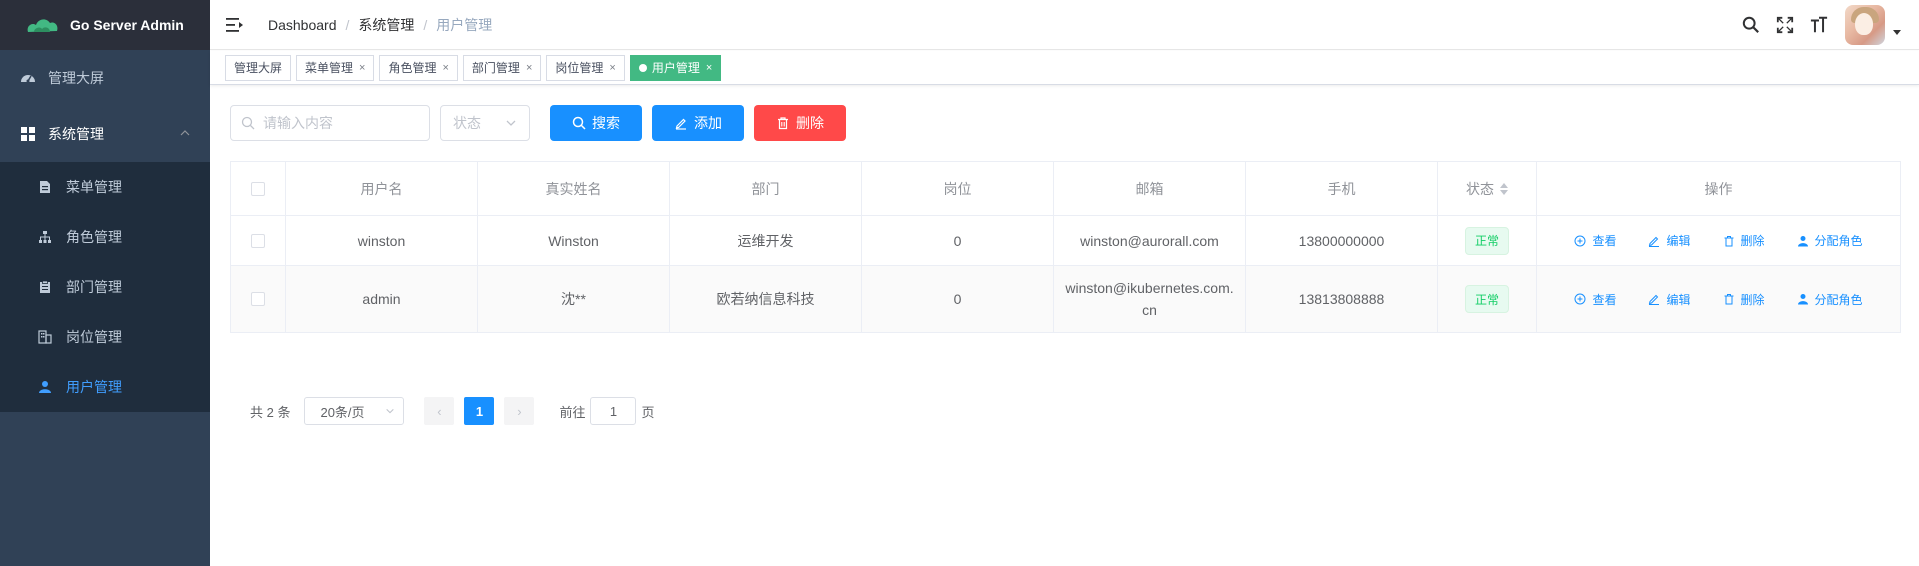 Image resolution: width=1919 pixels, height=566 pixels. Describe the element at coordinates (94, 287) in the screenshot. I see `sidebar-item-label: 部门管理` at that location.